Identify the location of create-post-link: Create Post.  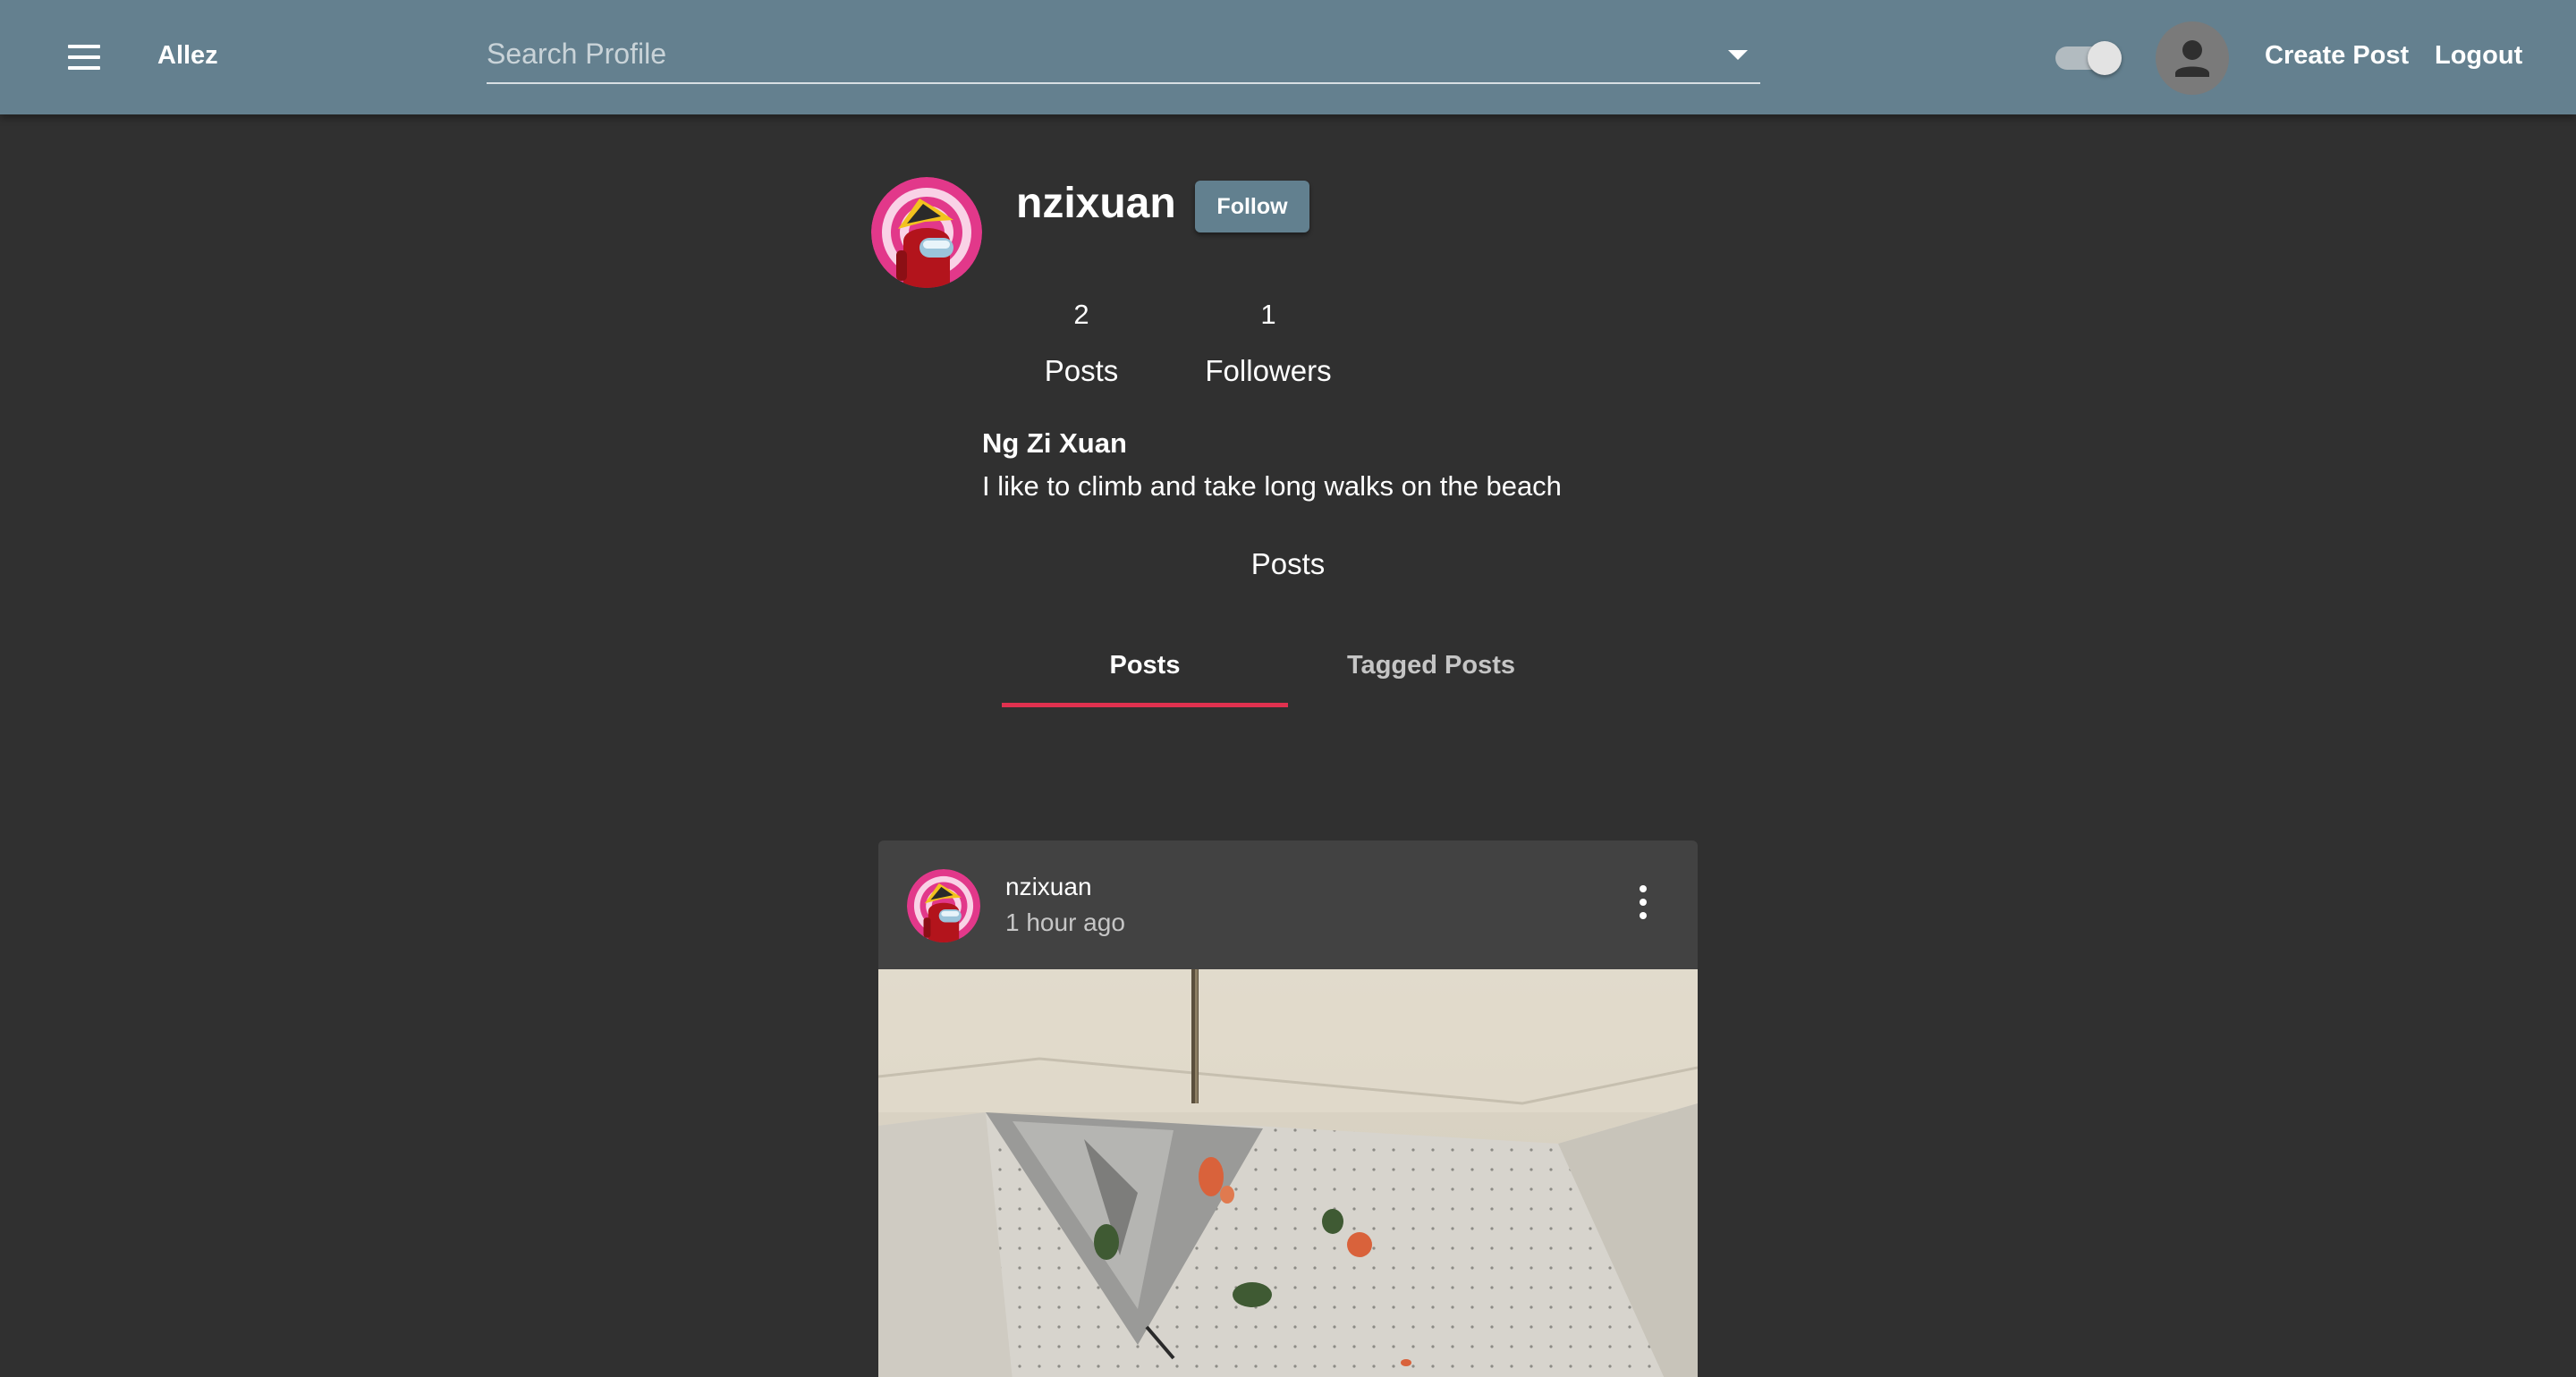
(2337, 56).